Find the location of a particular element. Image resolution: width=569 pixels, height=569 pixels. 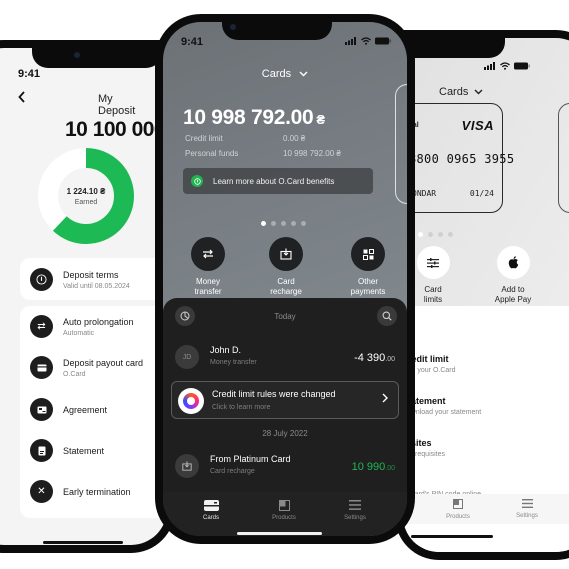

date-header: 28 July 2022 is located at coordinates (285, 433).